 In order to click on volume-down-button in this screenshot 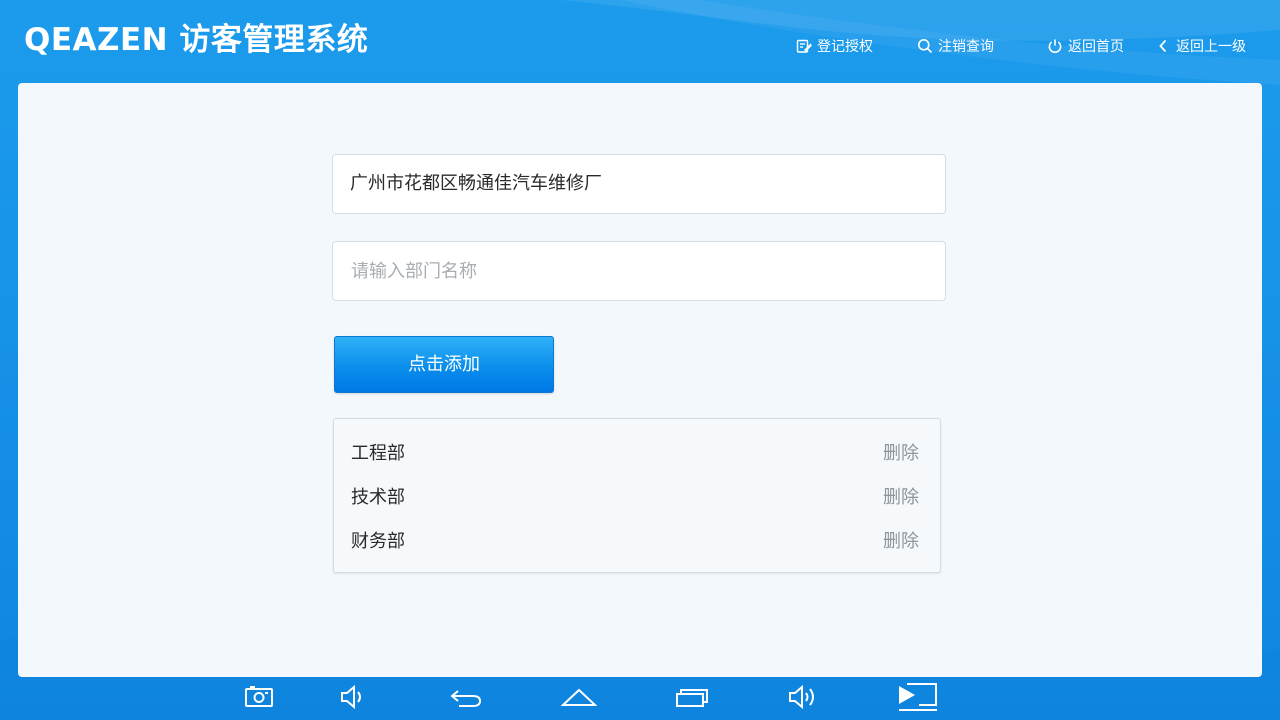, I will do `click(354, 699)`.